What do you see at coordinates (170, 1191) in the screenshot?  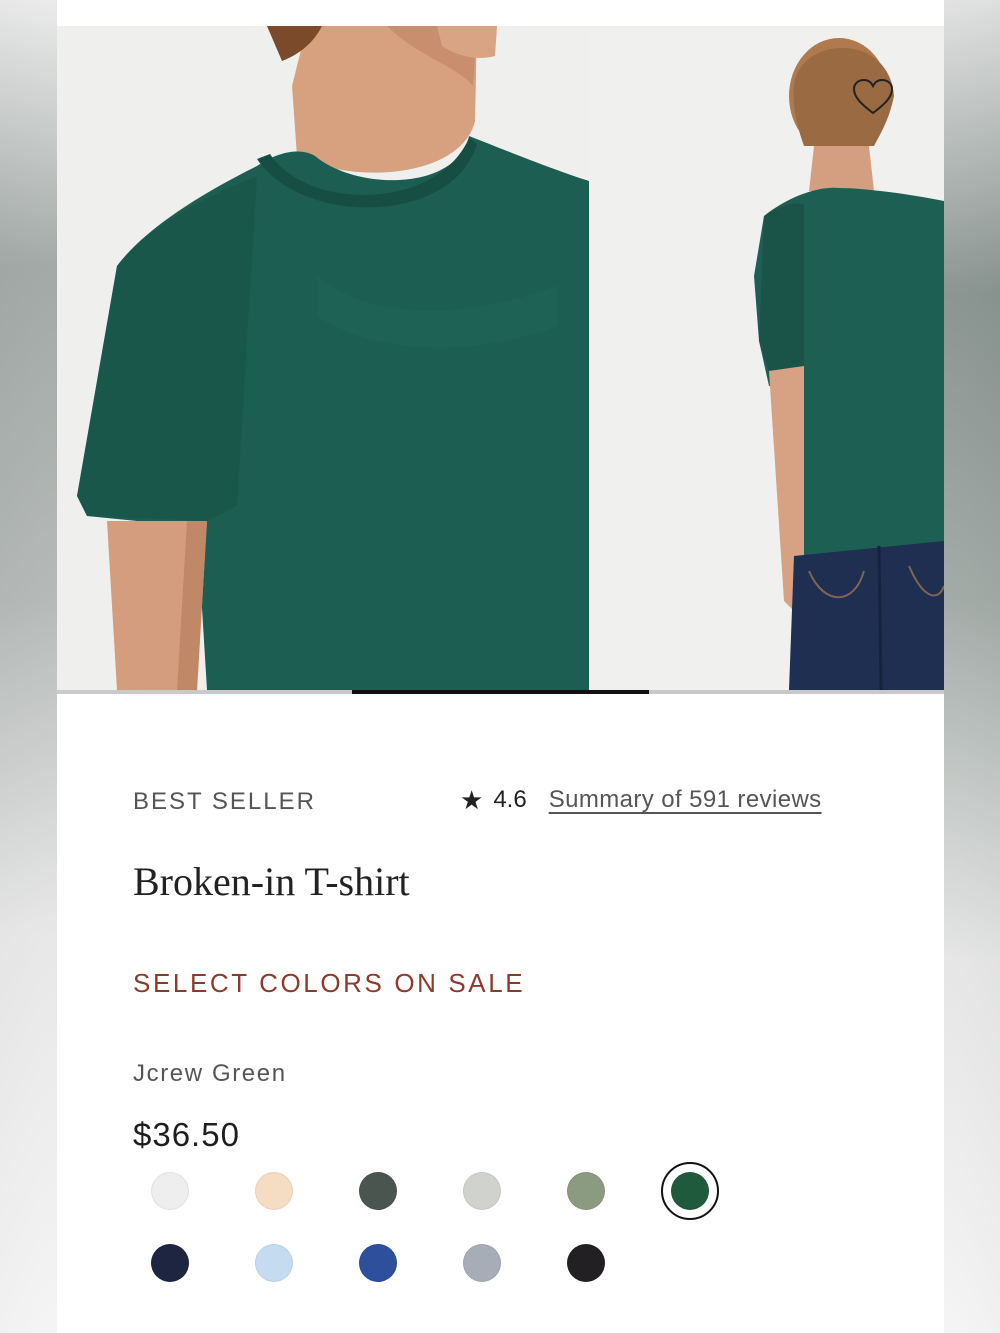 I see `color-swatch-white` at bounding box center [170, 1191].